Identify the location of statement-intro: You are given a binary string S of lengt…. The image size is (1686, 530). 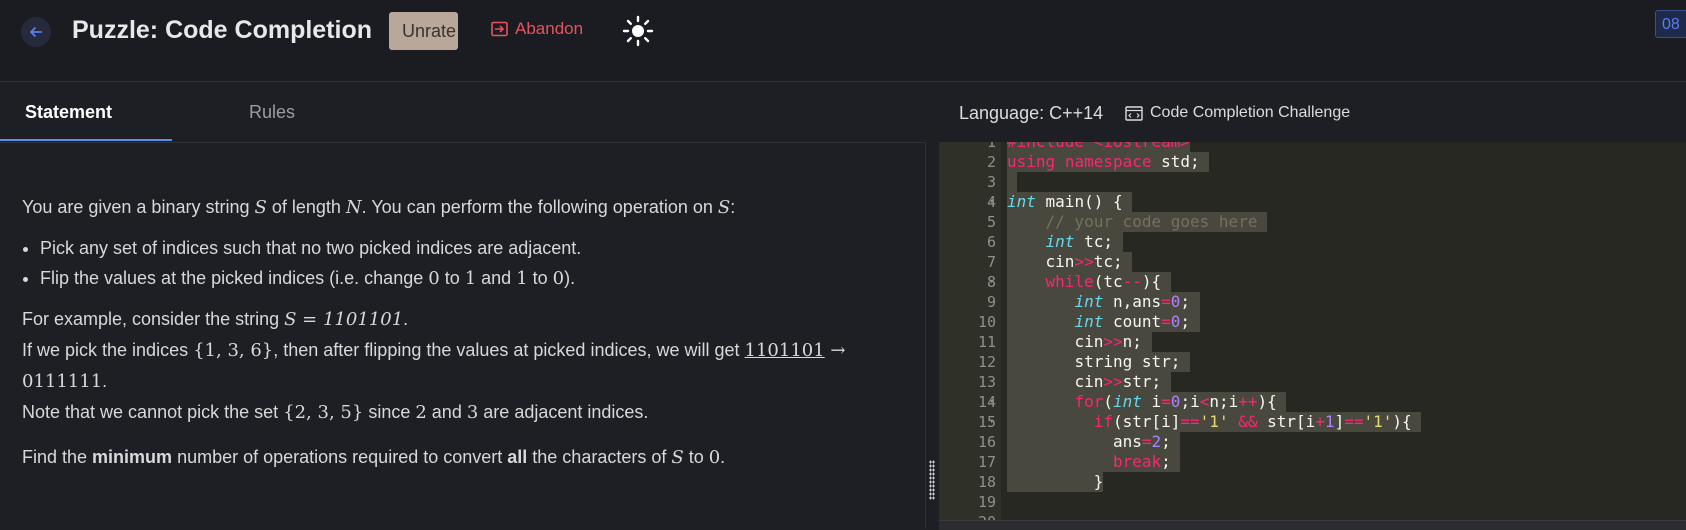
(462, 207).